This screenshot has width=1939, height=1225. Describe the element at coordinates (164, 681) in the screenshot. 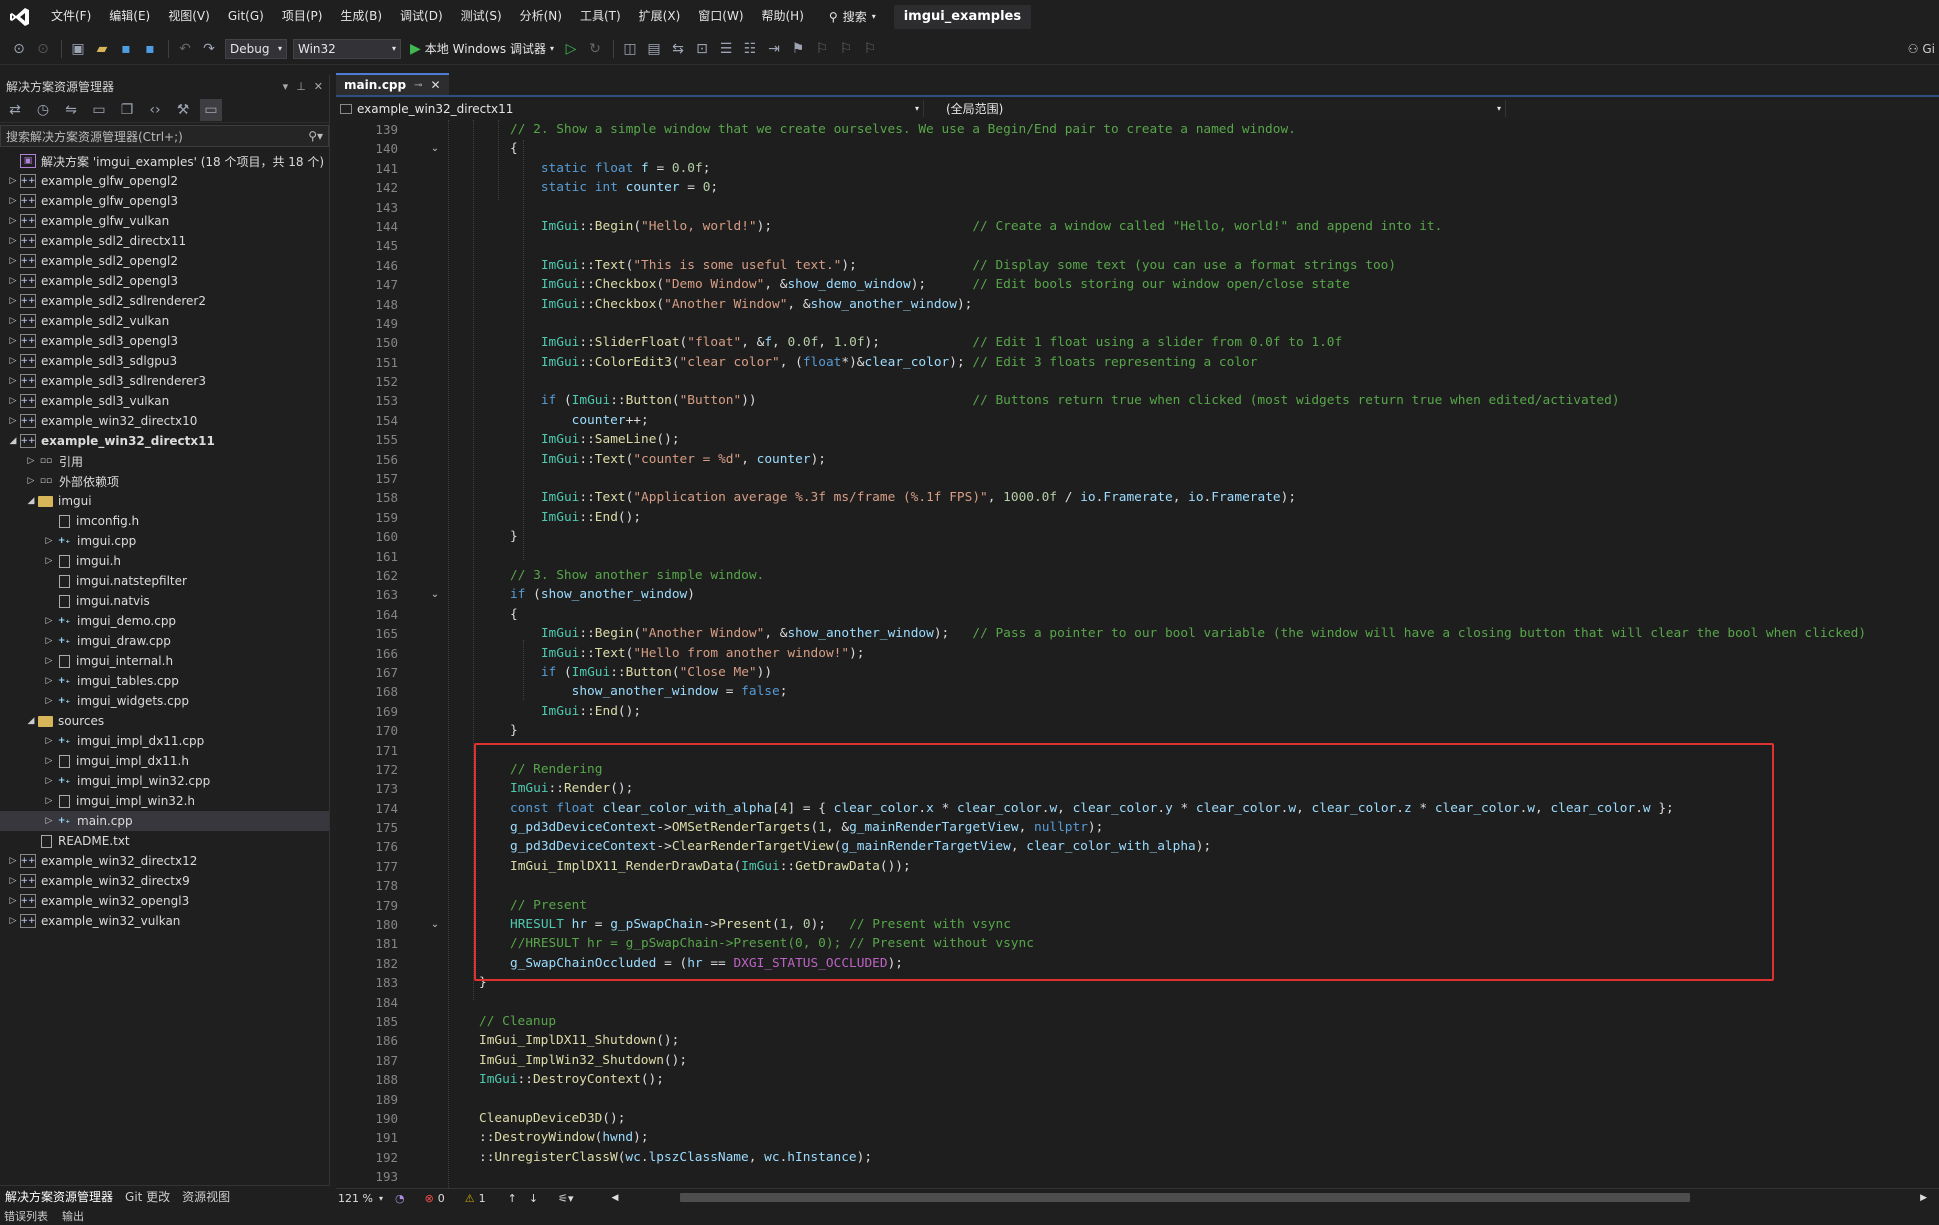

I see `tree-item: ▷ +₊ imgui_tables.cpp` at that location.